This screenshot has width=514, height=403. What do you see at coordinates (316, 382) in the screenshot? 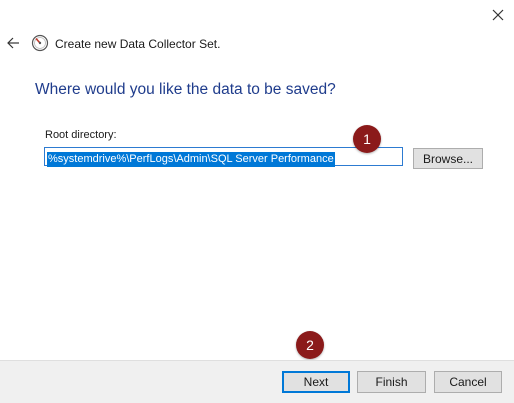
I see `next-button: Next` at bounding box center [316, 382].